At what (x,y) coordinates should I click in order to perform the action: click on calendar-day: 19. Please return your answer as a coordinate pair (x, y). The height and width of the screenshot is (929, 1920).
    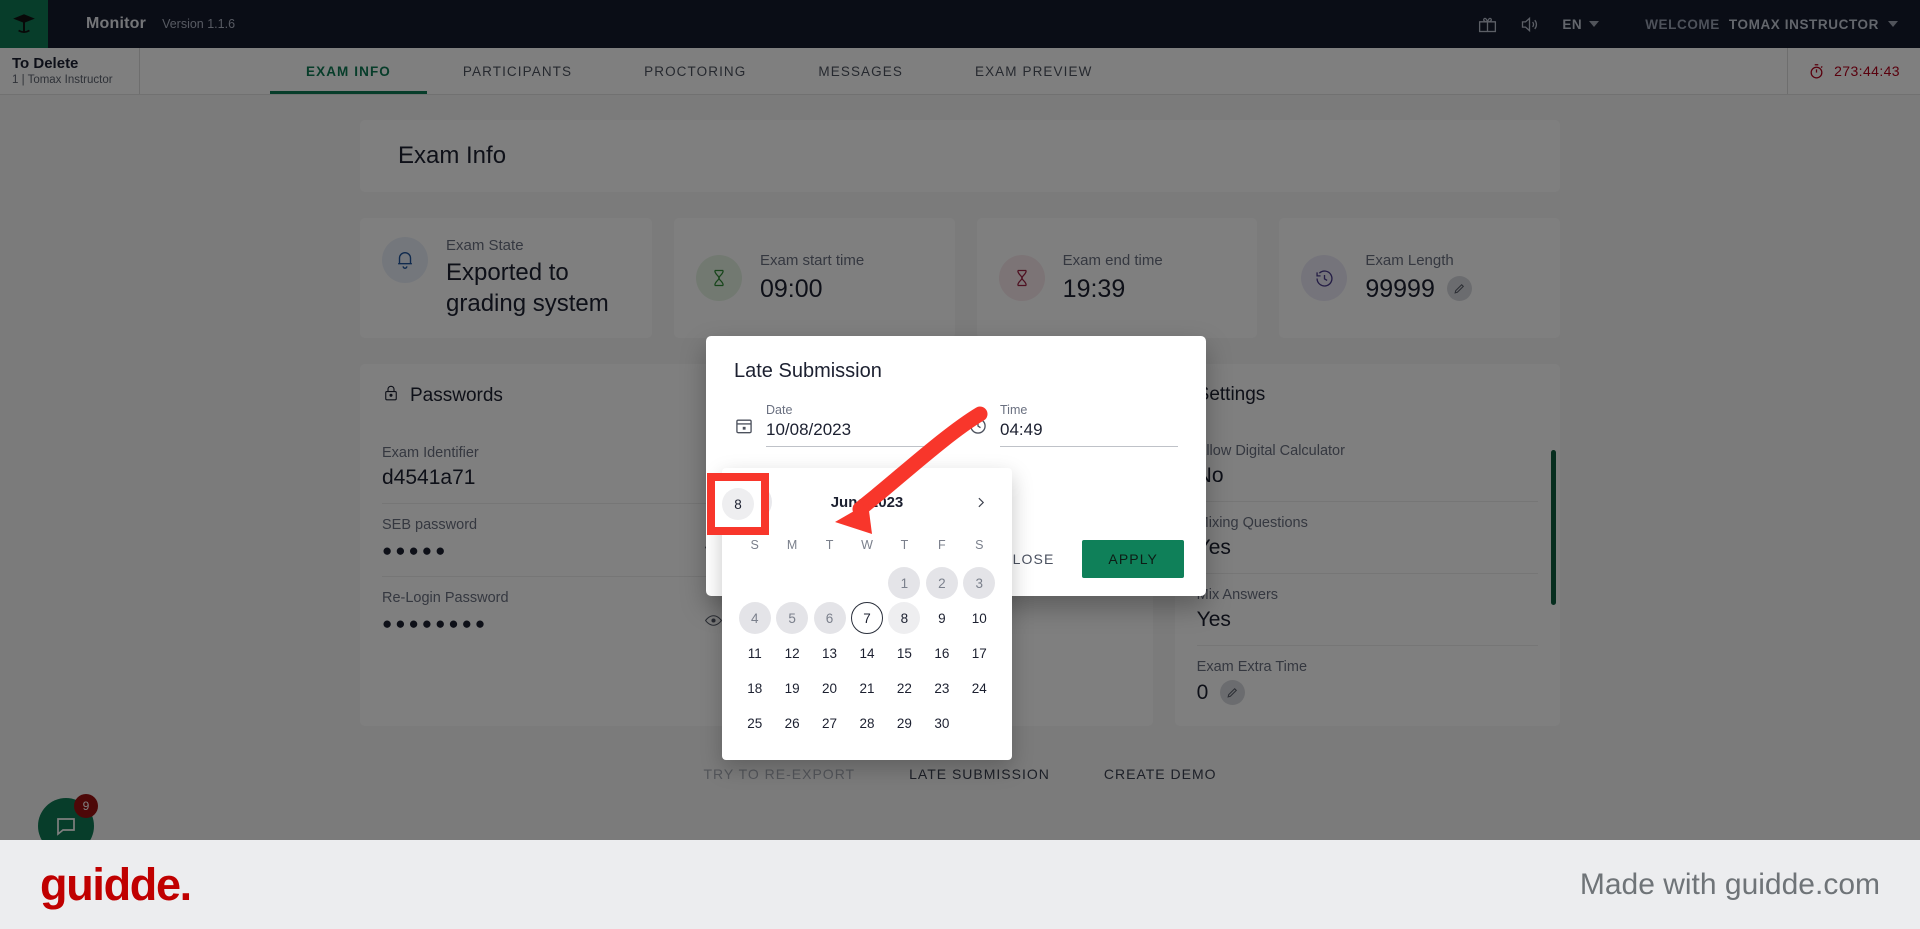
    Looking at the image, I should click on (791, 688).